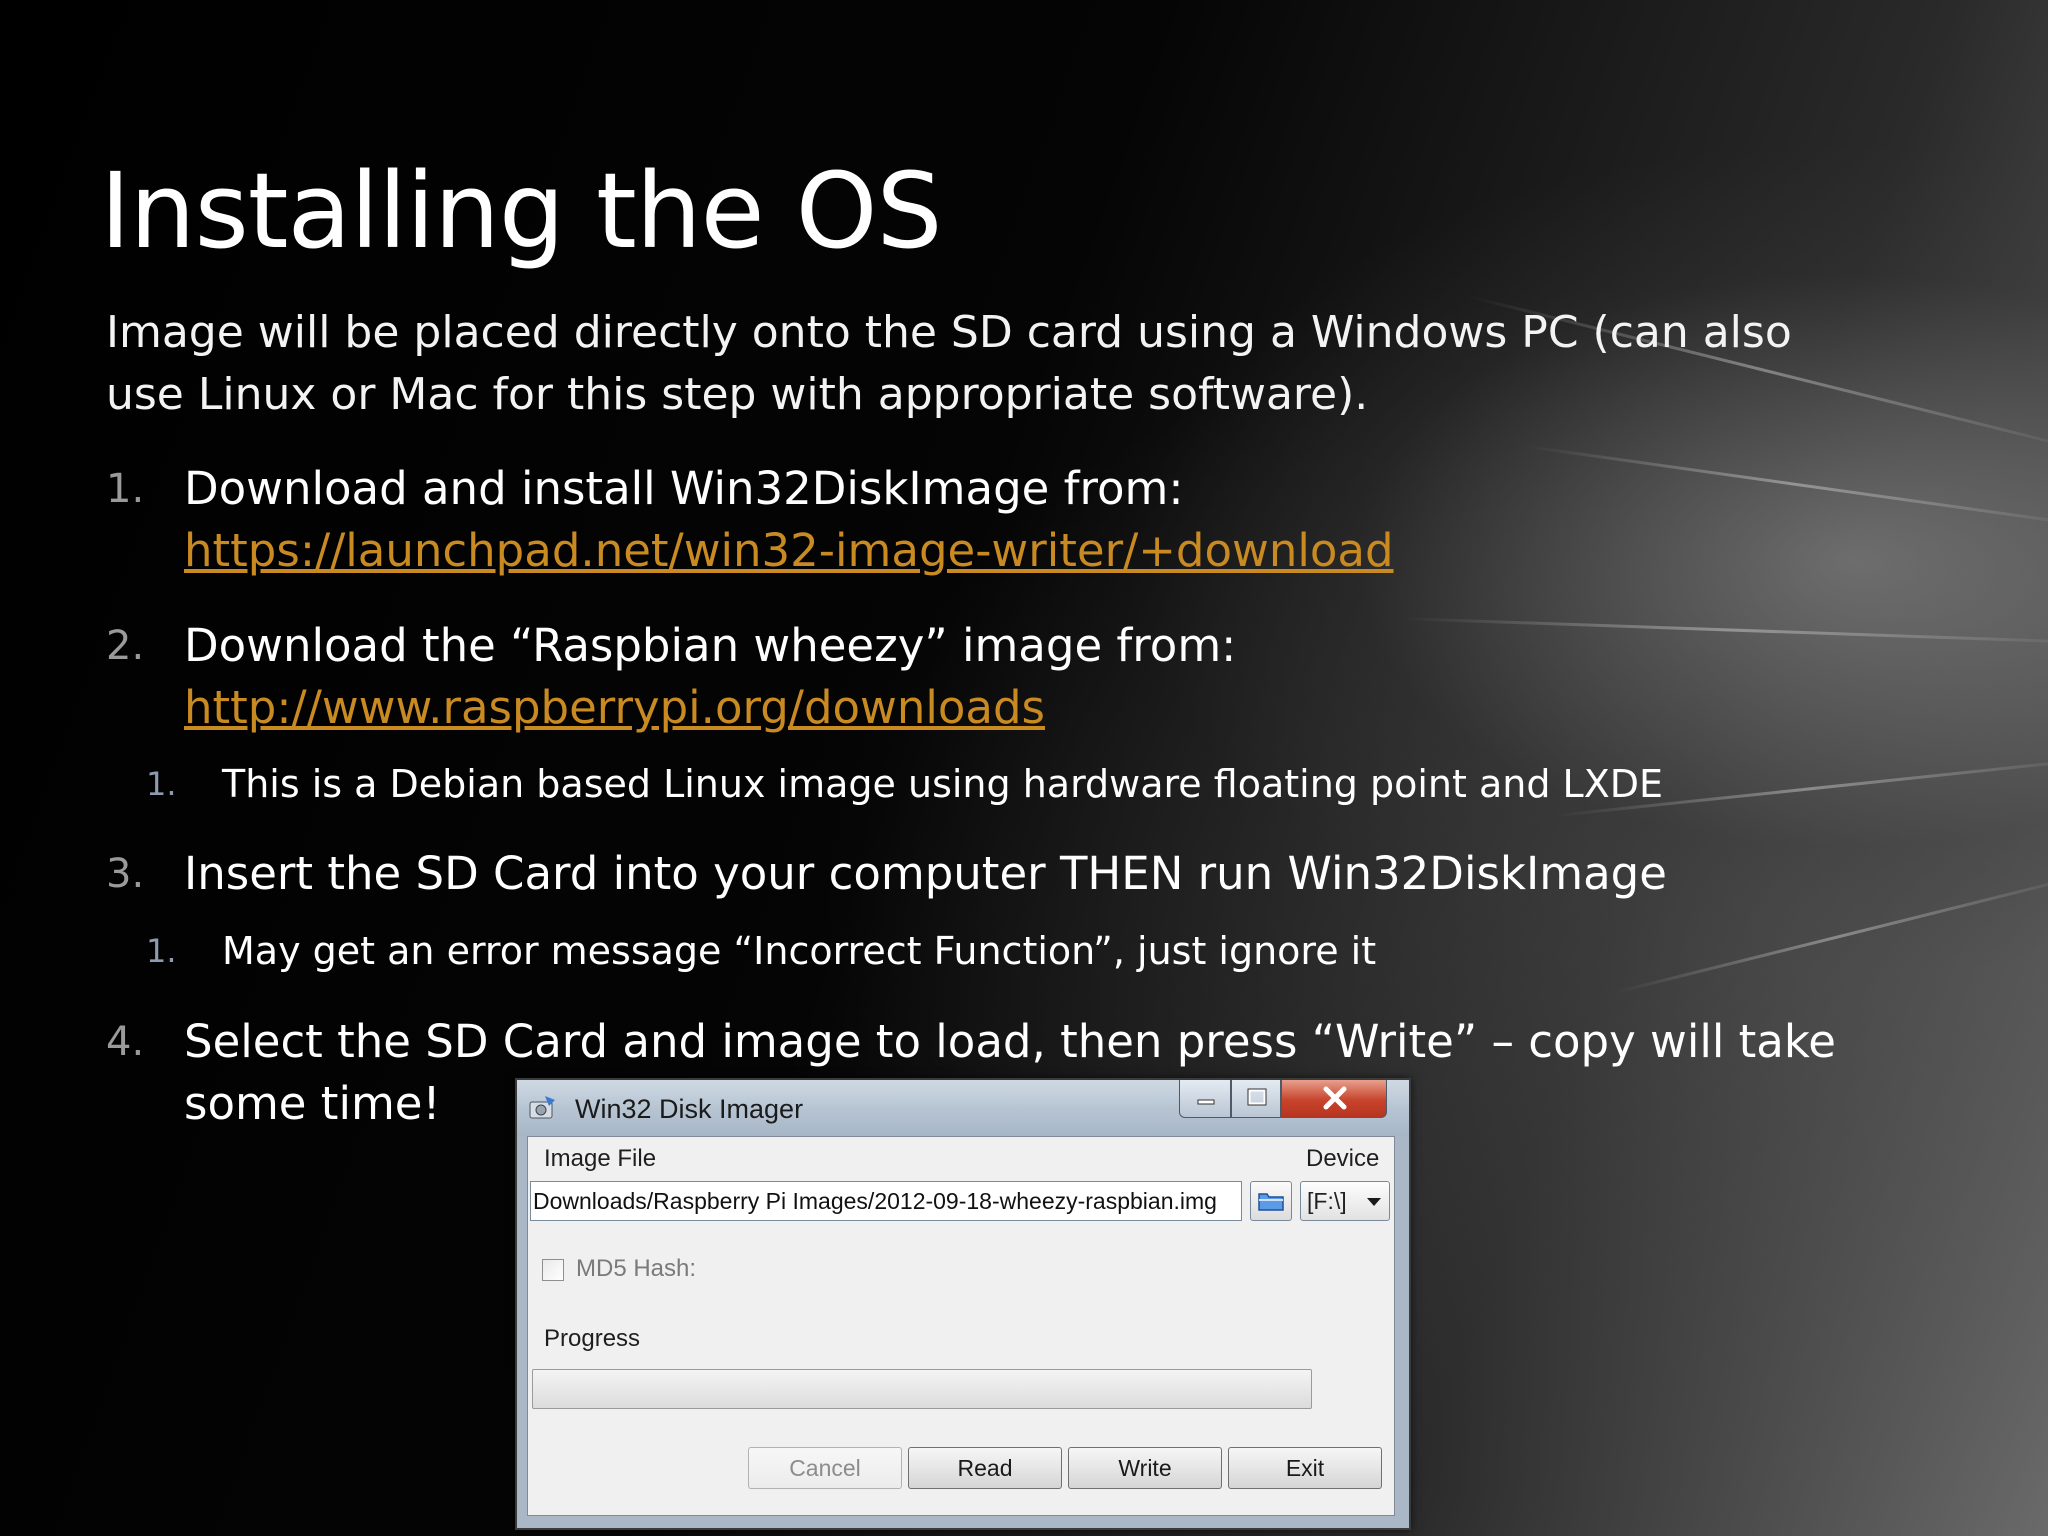 Image resolution: width=2048 pixels, height=1536 pixels. I want to click on folder-icon, so click(1271, 1202).